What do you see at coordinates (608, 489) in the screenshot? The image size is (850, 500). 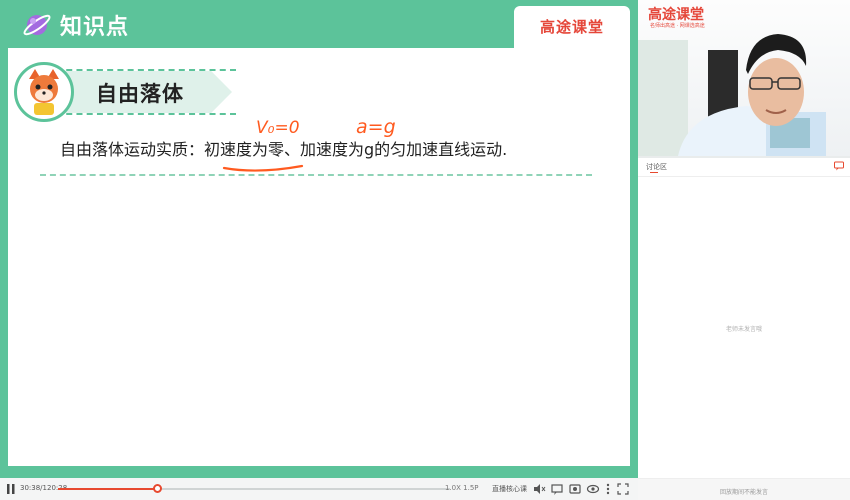 I see `more-icon` at bounding box center [608, 489].